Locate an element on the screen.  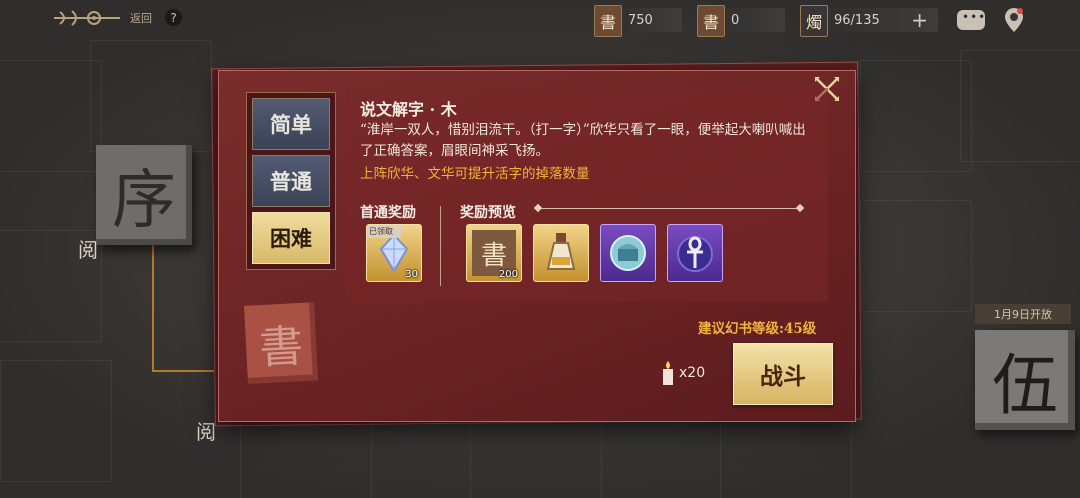
back-button: 返回 is located at coordinates (105, 18).